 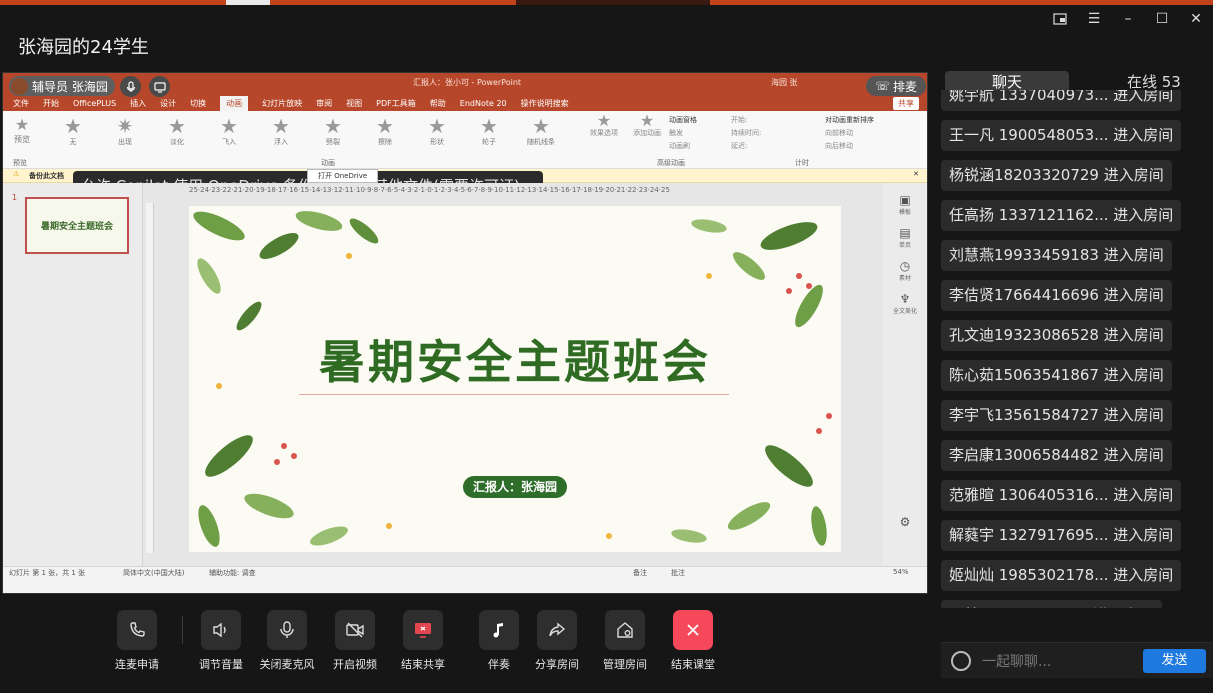 I want to click on tab-review: 审阅, so click(x=324, y=103).